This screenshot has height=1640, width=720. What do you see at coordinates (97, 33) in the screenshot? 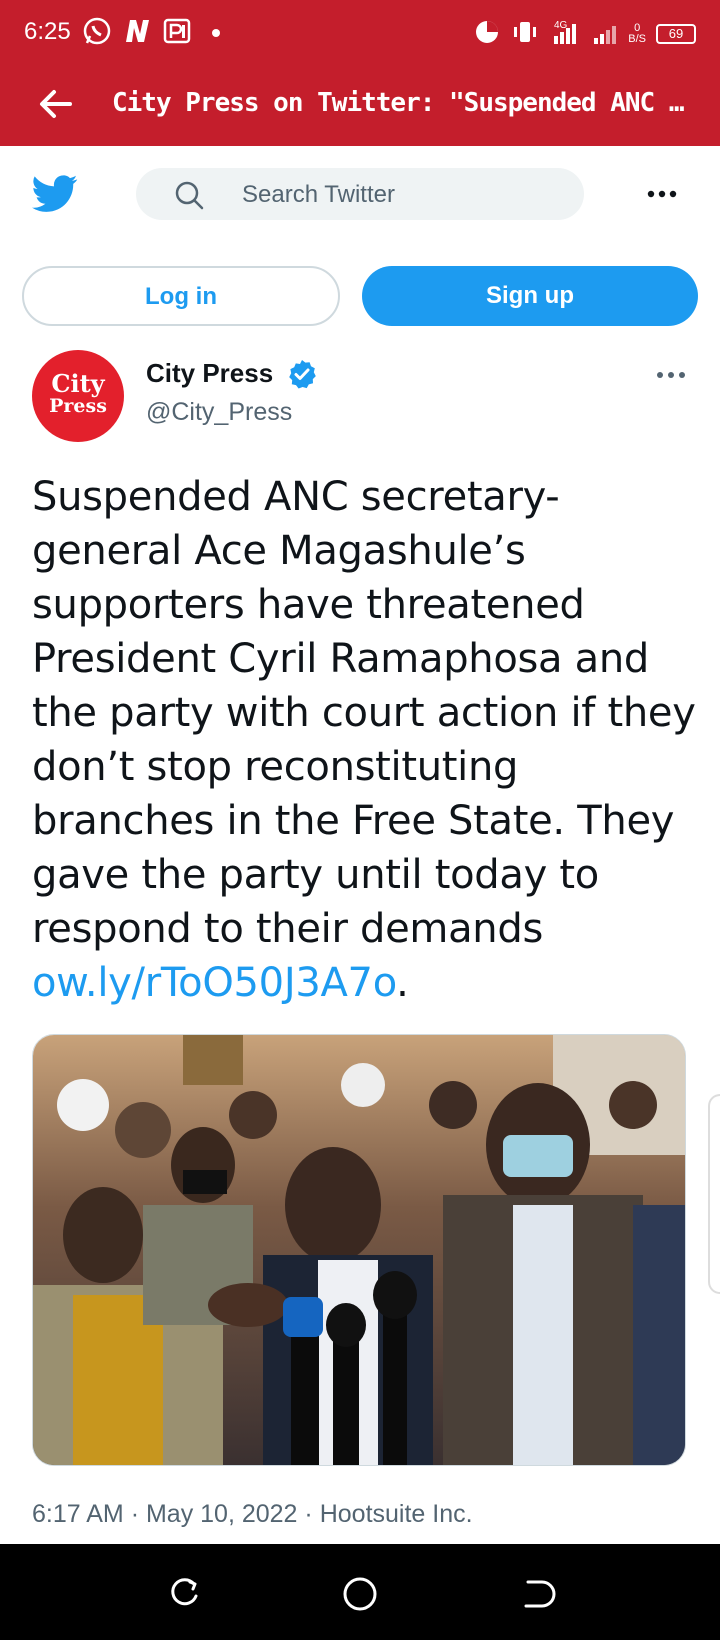
I see `whatsapp-icon` at bounding box center [97, 33].